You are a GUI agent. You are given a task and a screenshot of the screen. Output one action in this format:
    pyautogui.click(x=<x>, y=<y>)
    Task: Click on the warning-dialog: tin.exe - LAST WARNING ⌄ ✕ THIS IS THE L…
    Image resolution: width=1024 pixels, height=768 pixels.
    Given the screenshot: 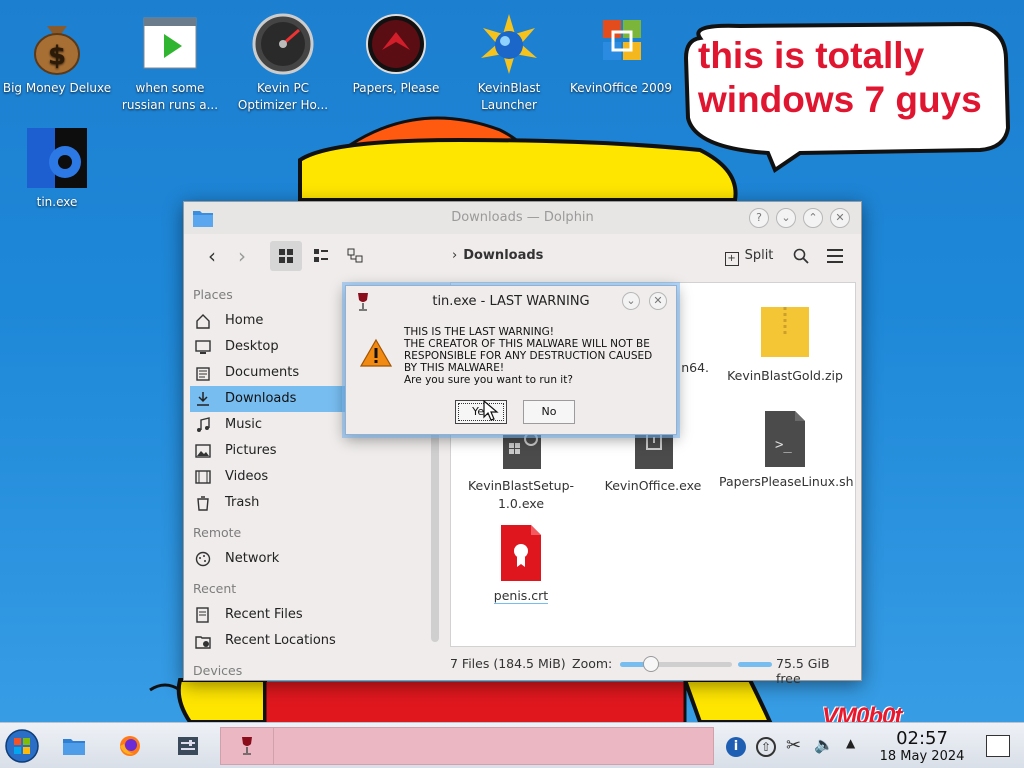 What is the action you would take?
    pyautogui.click(x=511, y=360)
    